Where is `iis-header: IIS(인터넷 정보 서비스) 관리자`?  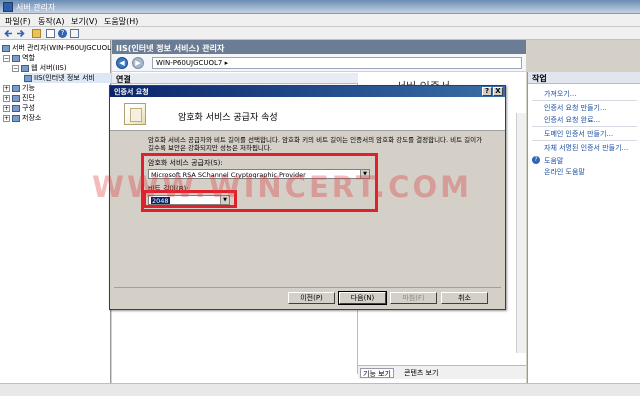
iis-header: IIS(인터넷 정보 서비스) 관리자 is located at coordinates (319, 47).